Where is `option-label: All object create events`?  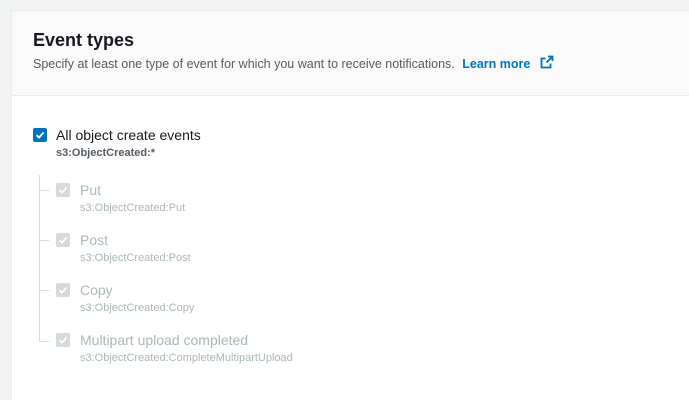
option-label: All object create events is located at coordinates (128, 135).